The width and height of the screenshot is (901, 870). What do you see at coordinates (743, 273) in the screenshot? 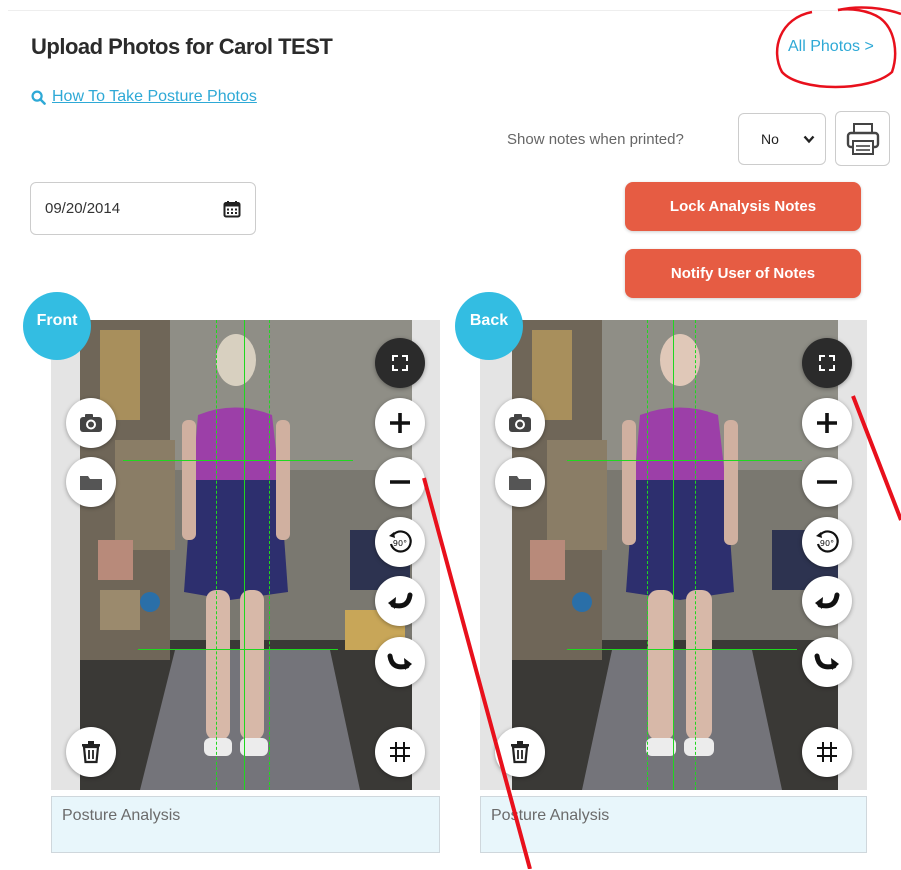
I see `notify-user-button: Notify User of Notes` at bounding box center [743, 273].